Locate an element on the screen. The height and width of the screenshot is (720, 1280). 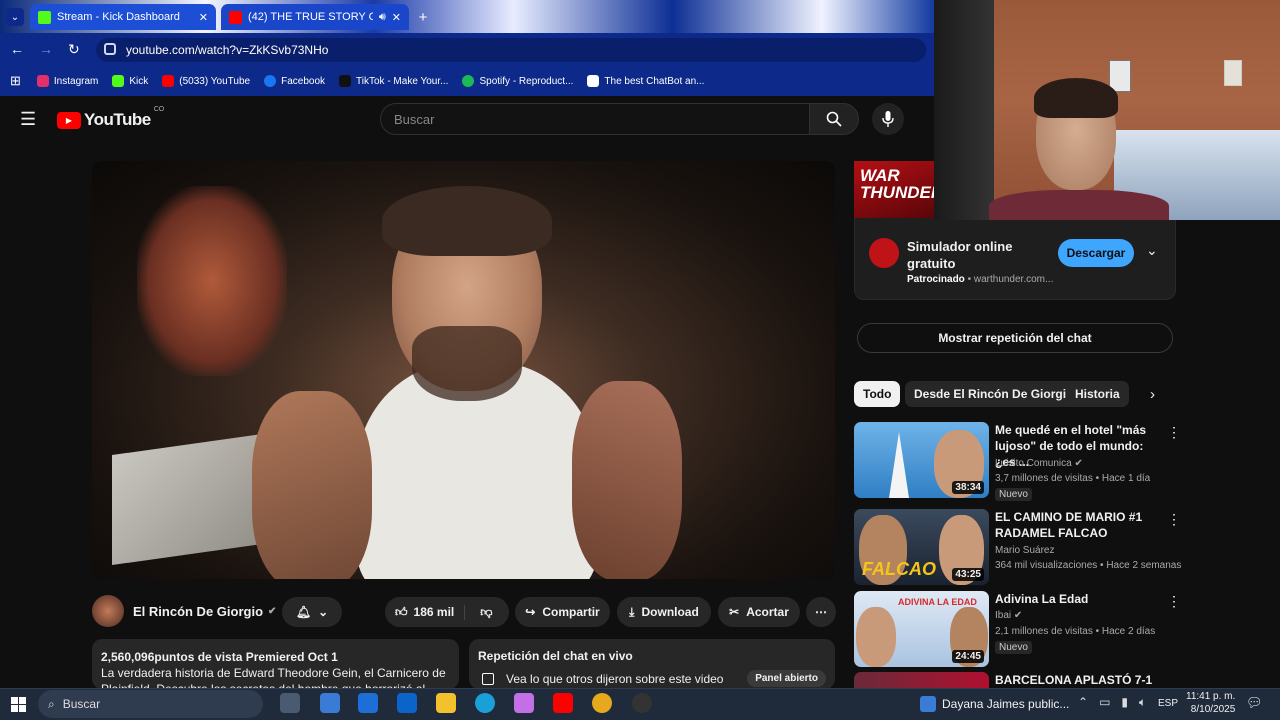
like-button: 👍︎ 186 mil is located at coordinates (430, 612).